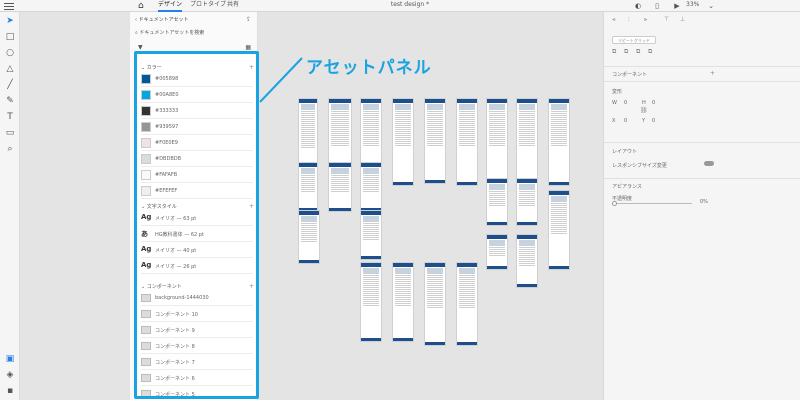  I want to click on align-left-icon: ⫷, so click(613, 20).